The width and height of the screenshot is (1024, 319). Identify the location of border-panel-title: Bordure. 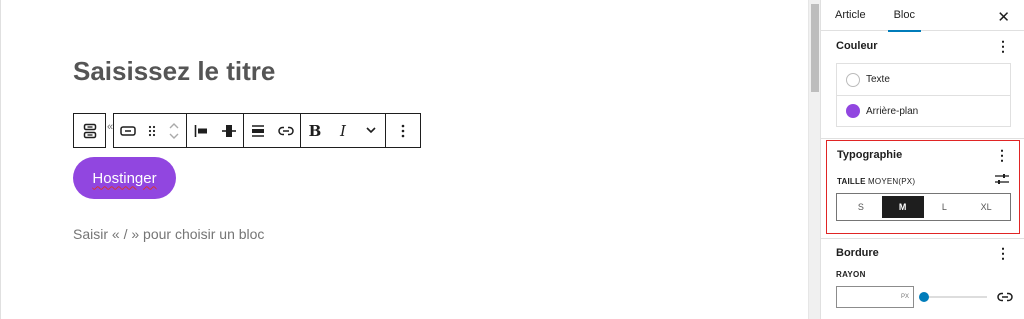
(857, 252).